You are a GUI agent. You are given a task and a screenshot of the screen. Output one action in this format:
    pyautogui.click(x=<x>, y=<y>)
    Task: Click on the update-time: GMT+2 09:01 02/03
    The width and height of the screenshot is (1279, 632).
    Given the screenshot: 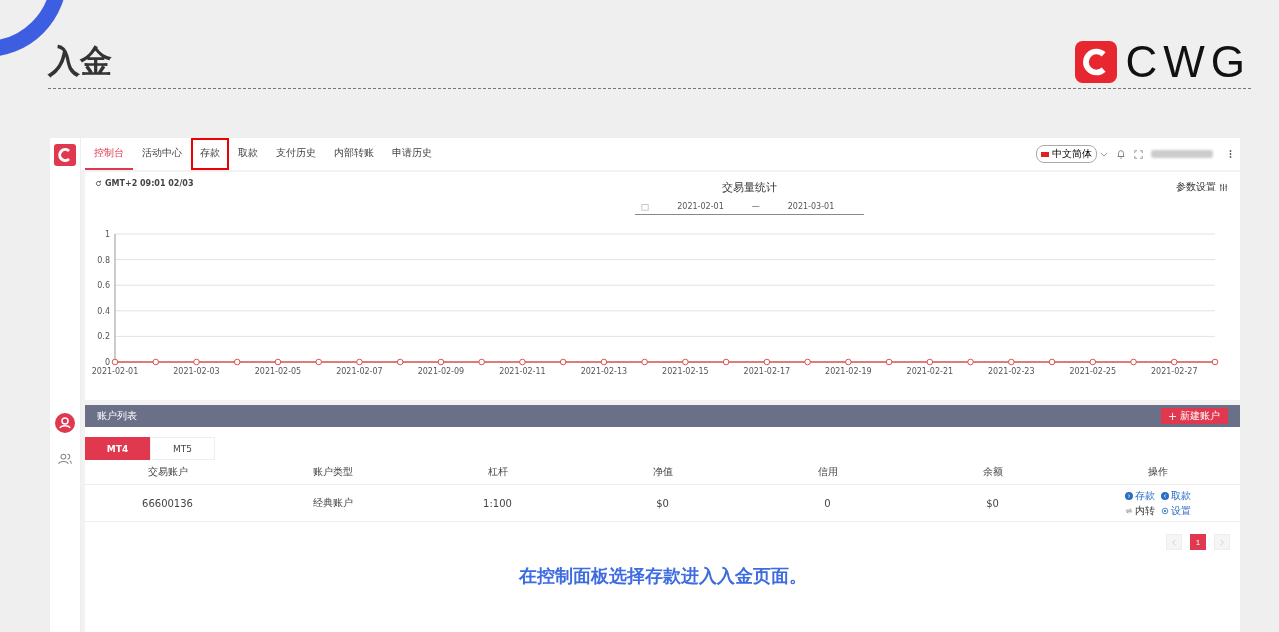 What is the action you would take?
    pyautogui.click(x=149, y=184)
    